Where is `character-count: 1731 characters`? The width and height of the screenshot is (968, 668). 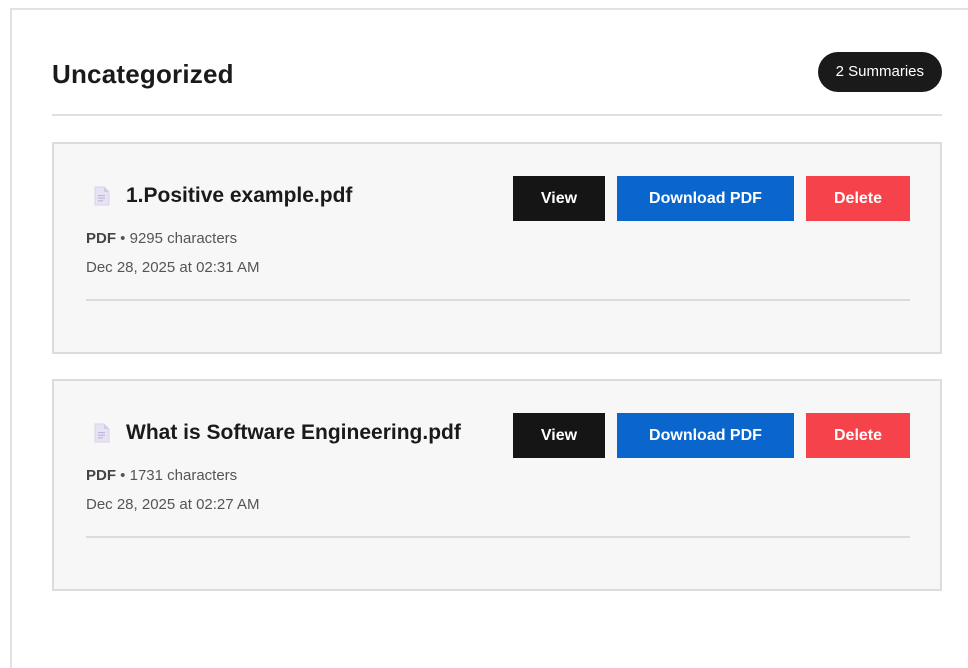
character-count: 1731 characters is located at coordinates (183, 475).